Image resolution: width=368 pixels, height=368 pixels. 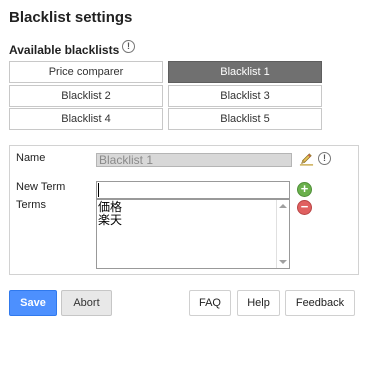 I want to click on feedback-button: Feedback, so click(x=320, y=303).